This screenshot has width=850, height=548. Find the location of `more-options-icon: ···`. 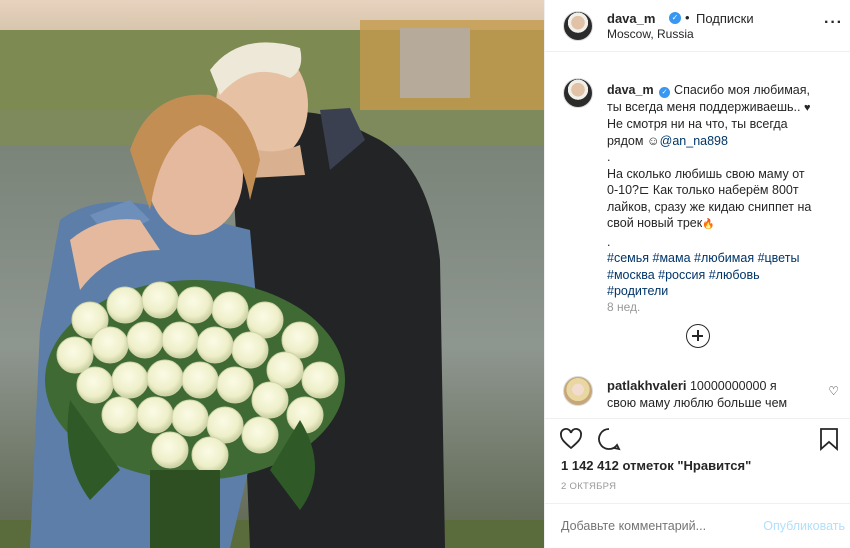

more-options-icon: ··· is located at coordinates (833, 23).